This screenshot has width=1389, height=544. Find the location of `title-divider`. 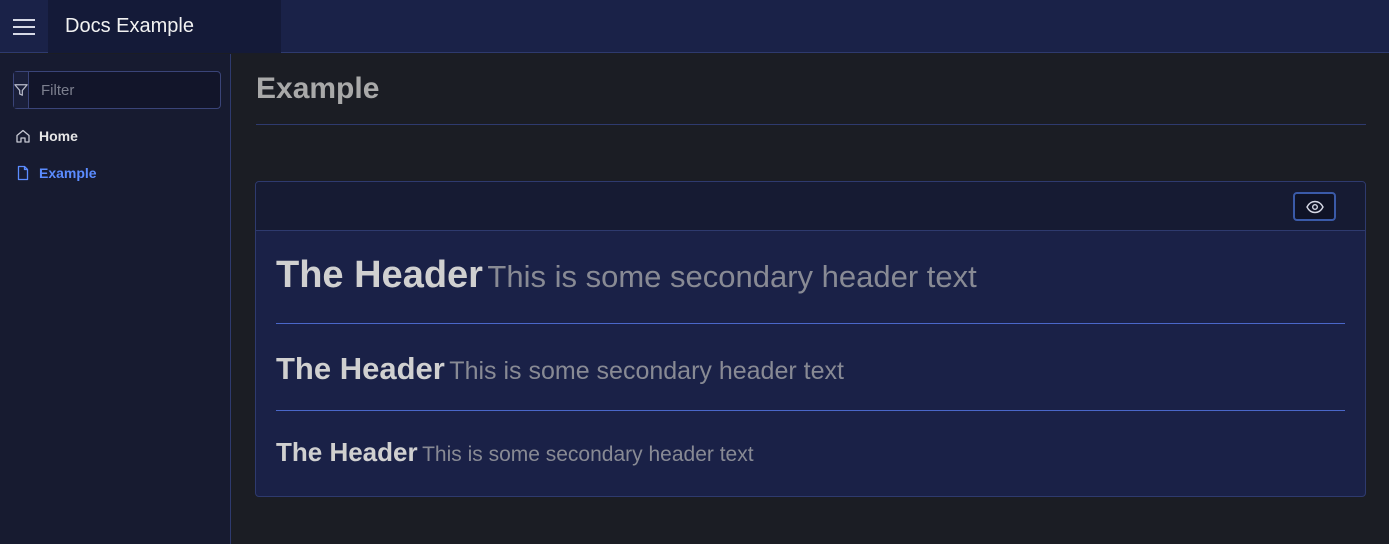

title-divider is located at coordinates (811, 124).